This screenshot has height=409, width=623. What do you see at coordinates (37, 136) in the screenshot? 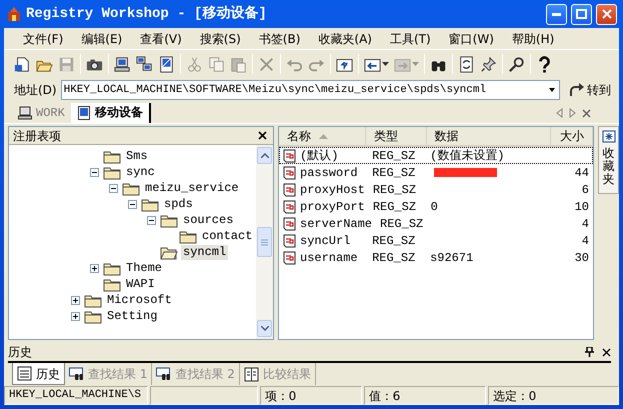
I see `panel-title: 注册表项` at bounding box center [37, 136].